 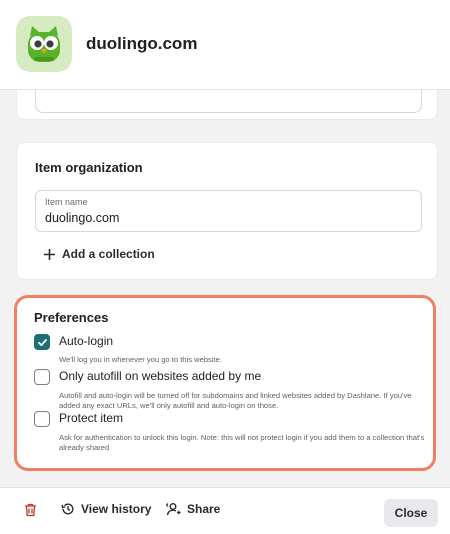 I want to click on share-user-icon, so click(x=173, y=509).